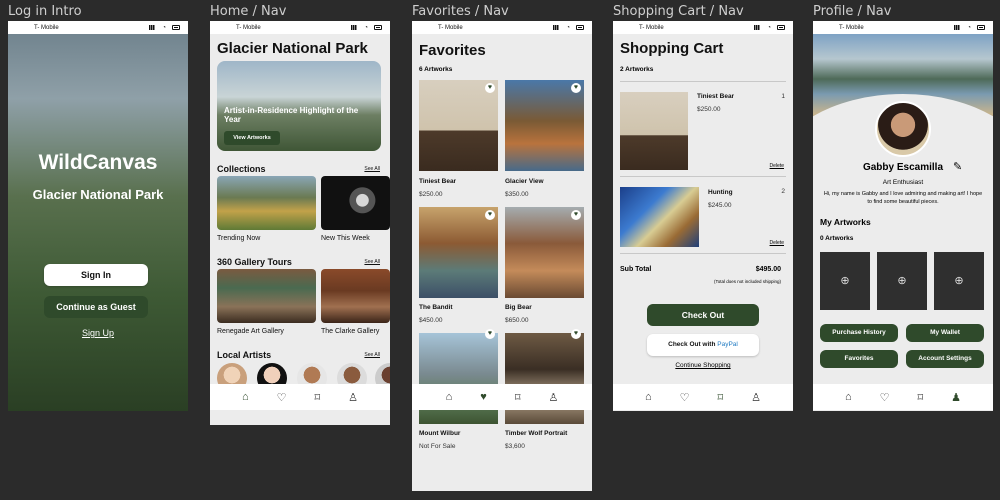 This screenshot has width=1000, height=500. I want to click on artwork-name: Mount Wilbur, so click(440, 433).